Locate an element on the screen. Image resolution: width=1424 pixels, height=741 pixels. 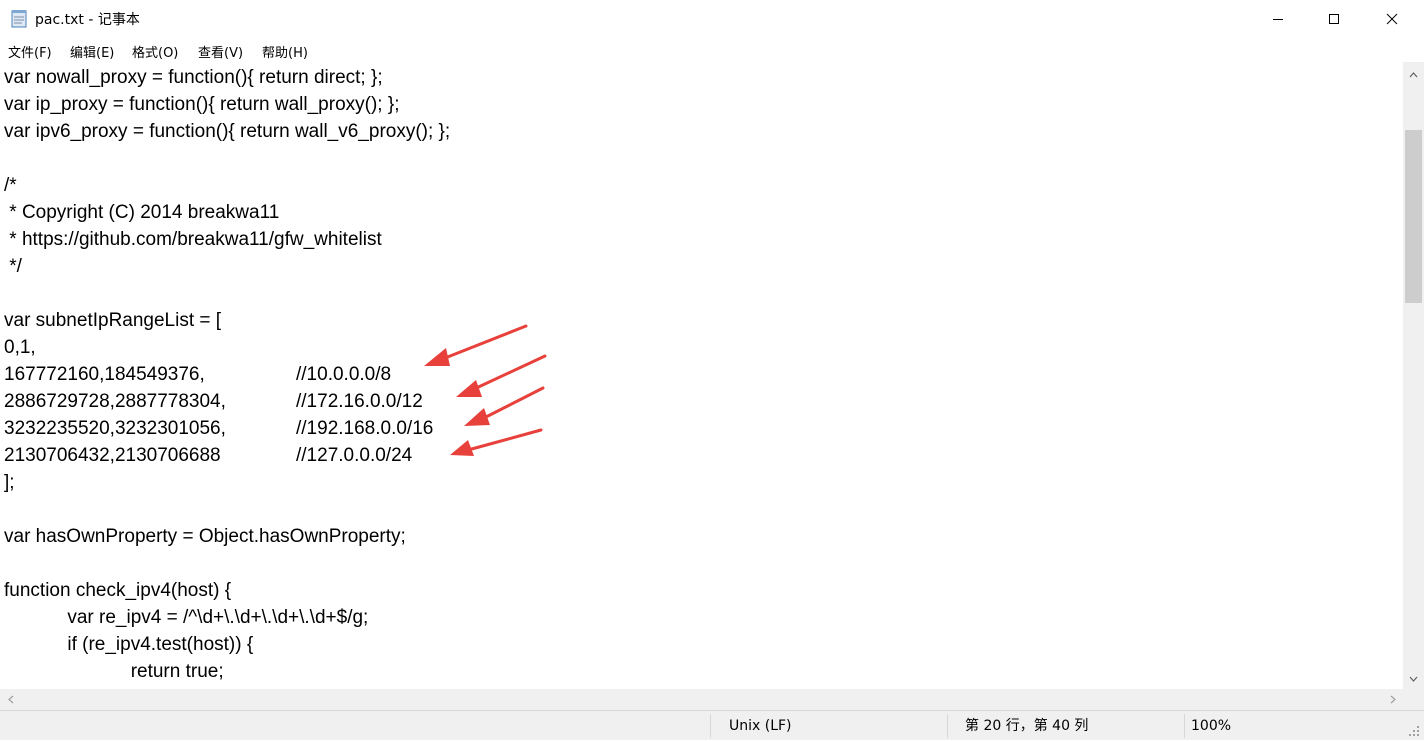
menu-help: 帮助(H) is located at coordinates (285, 51).